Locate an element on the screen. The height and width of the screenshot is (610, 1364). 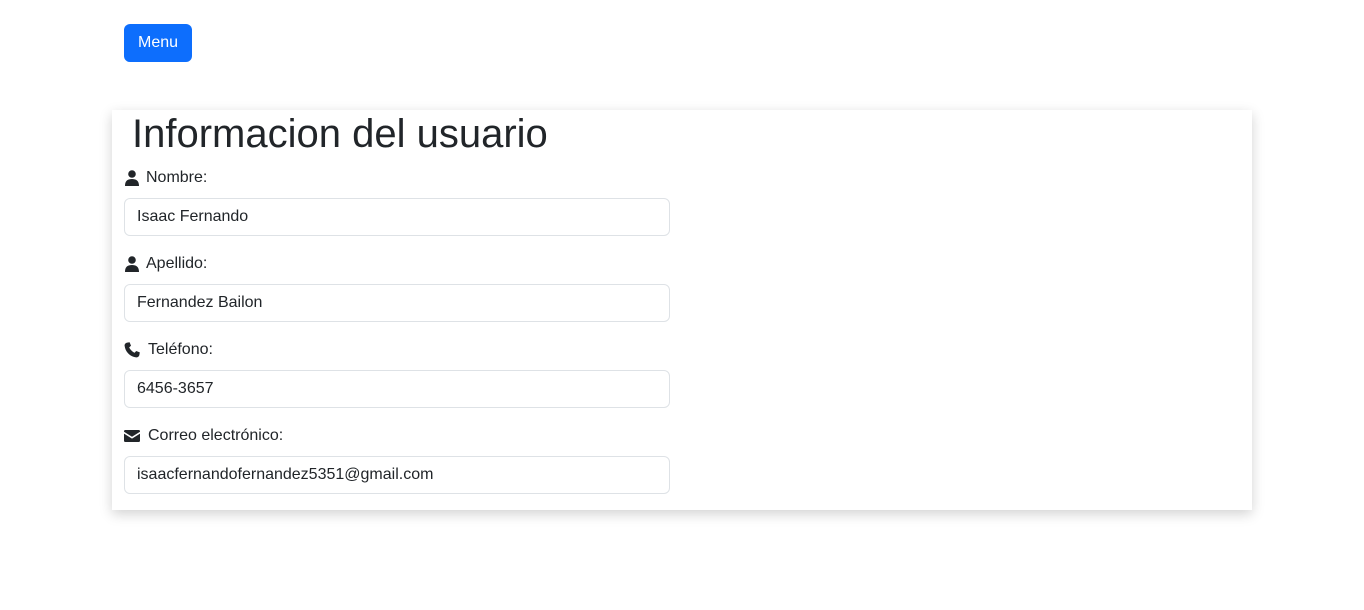
first-name-field: Isaac Fernando is located at coordinates (397, 217).